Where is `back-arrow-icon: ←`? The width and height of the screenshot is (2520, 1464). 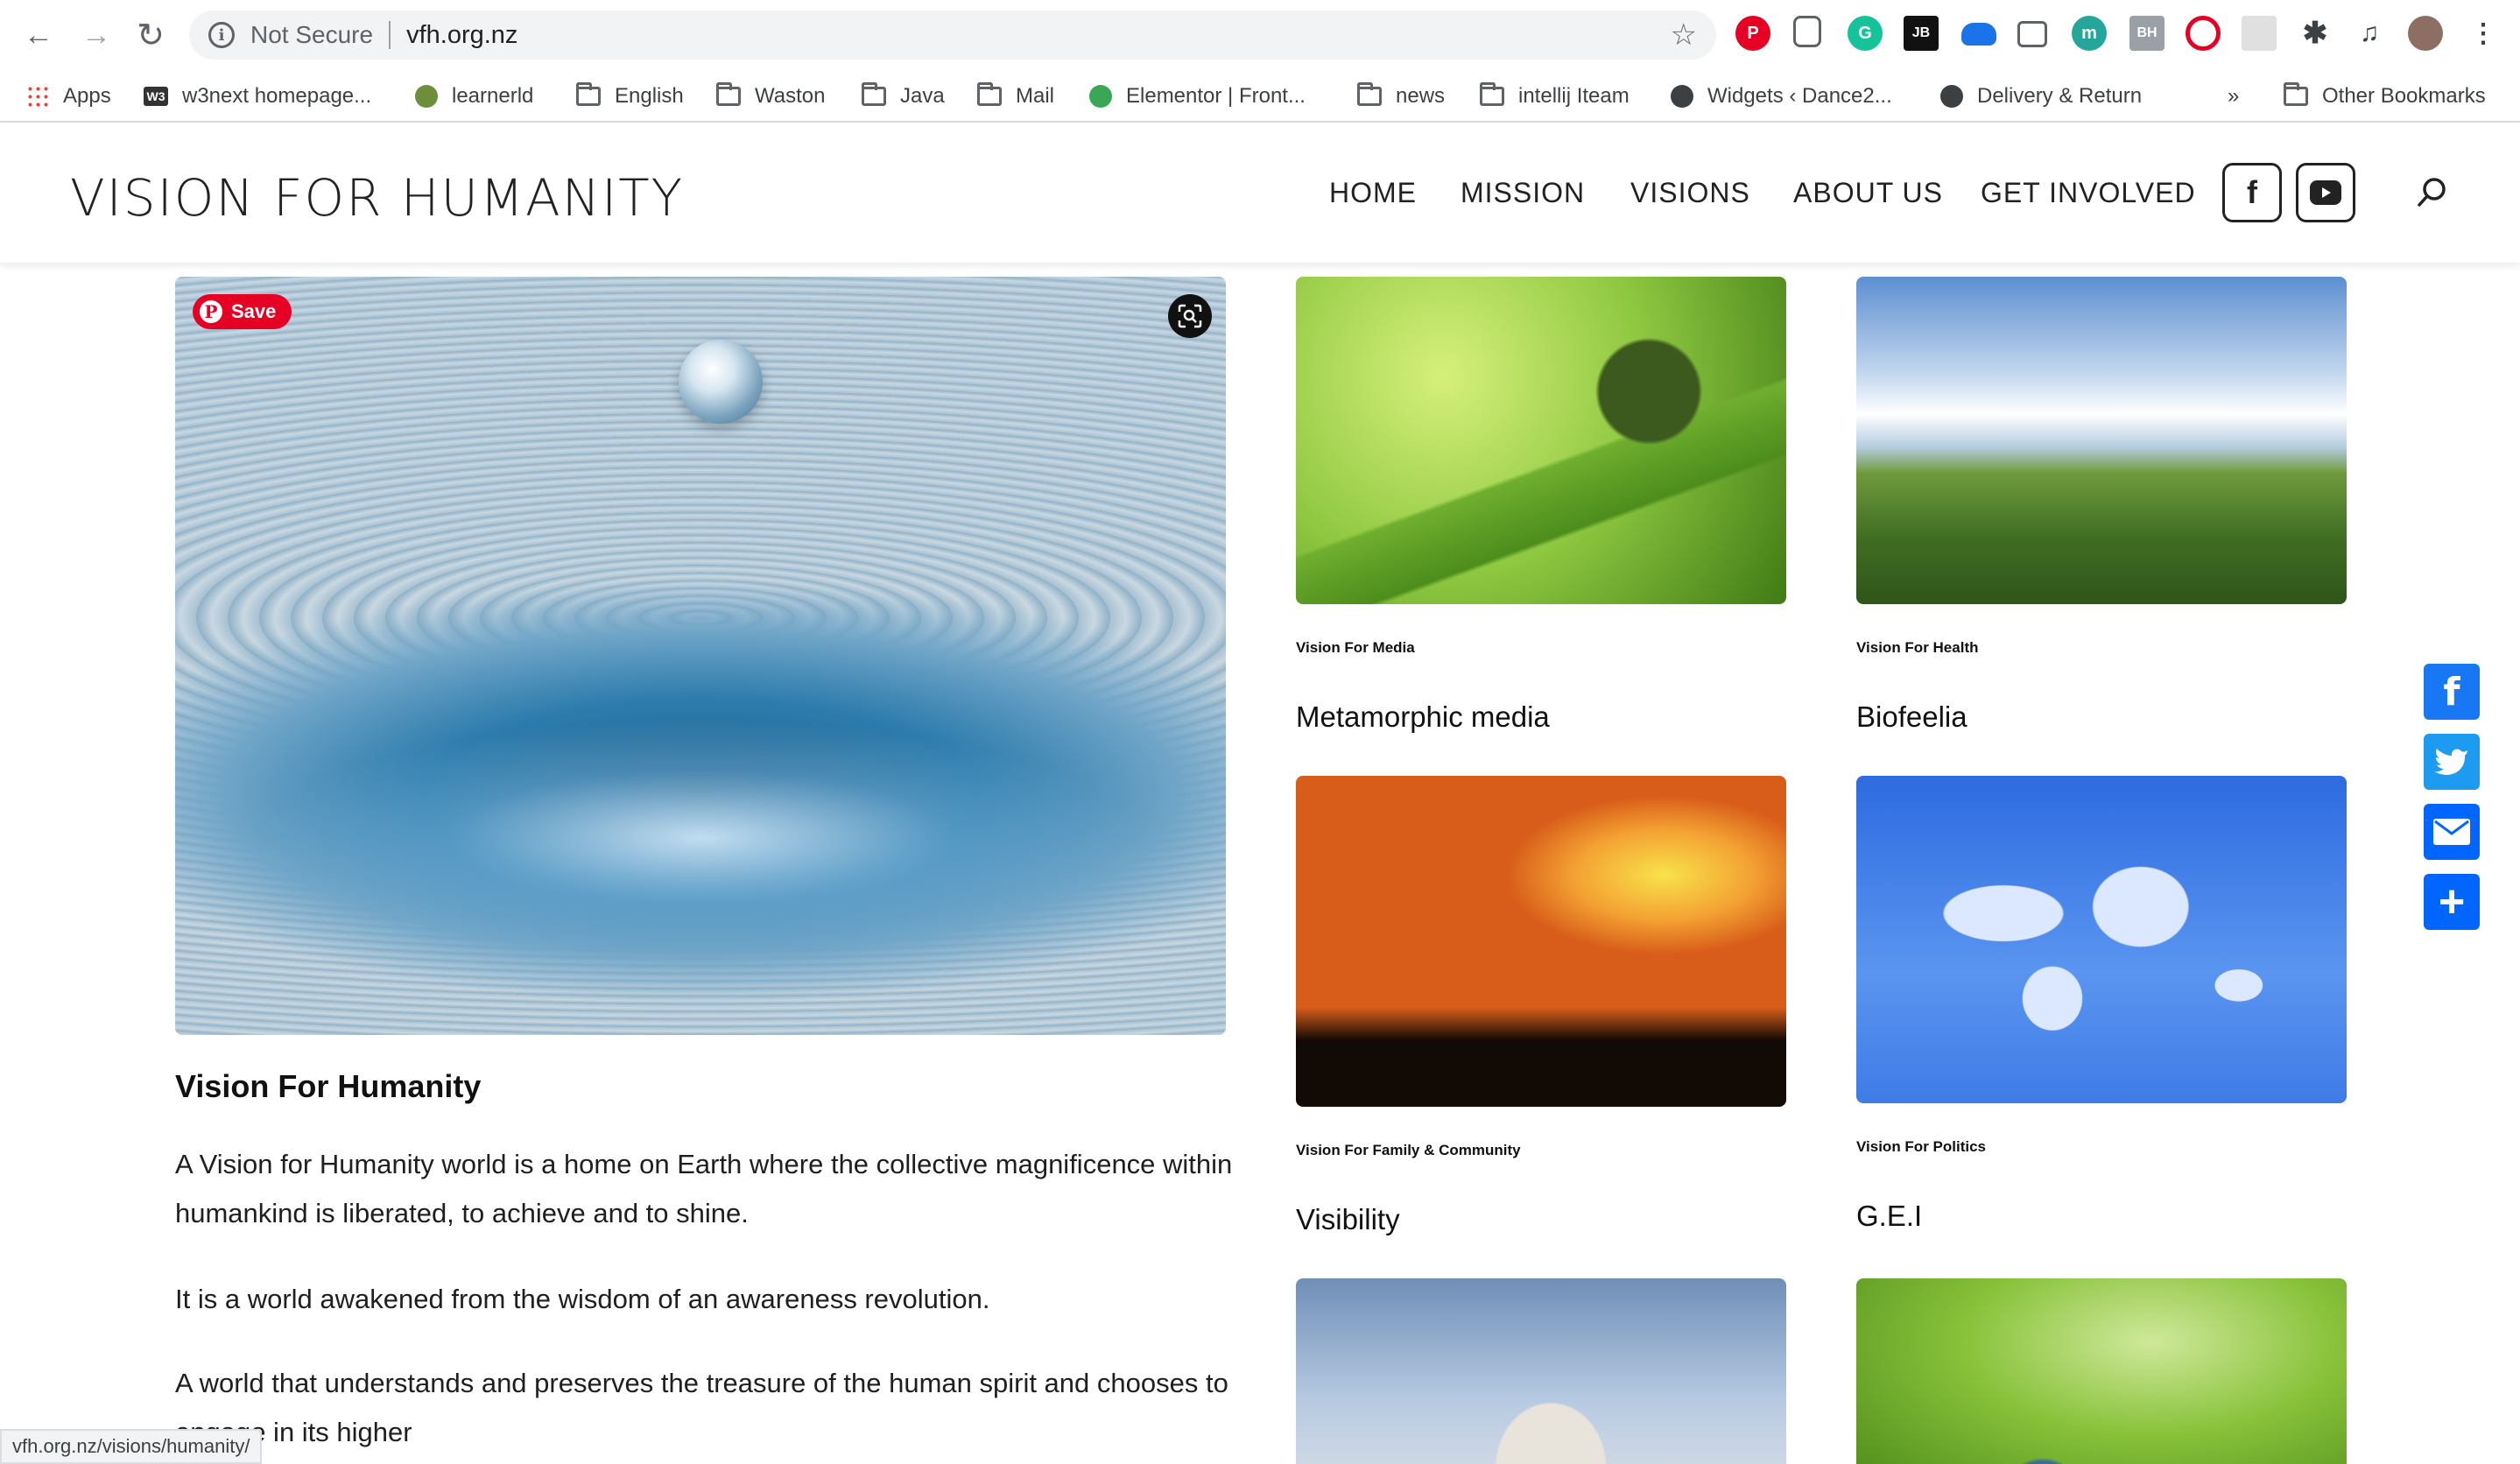
back-arrow-icon: ← is located at coordinates (38, 35).